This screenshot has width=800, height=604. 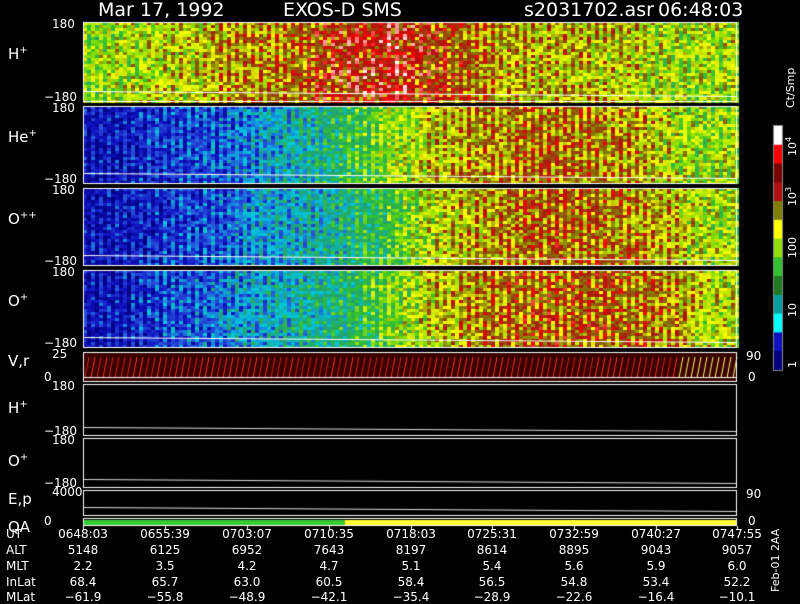 I want to click on colorbar-unit: Ct/Smp, so click(x=790, y=87).